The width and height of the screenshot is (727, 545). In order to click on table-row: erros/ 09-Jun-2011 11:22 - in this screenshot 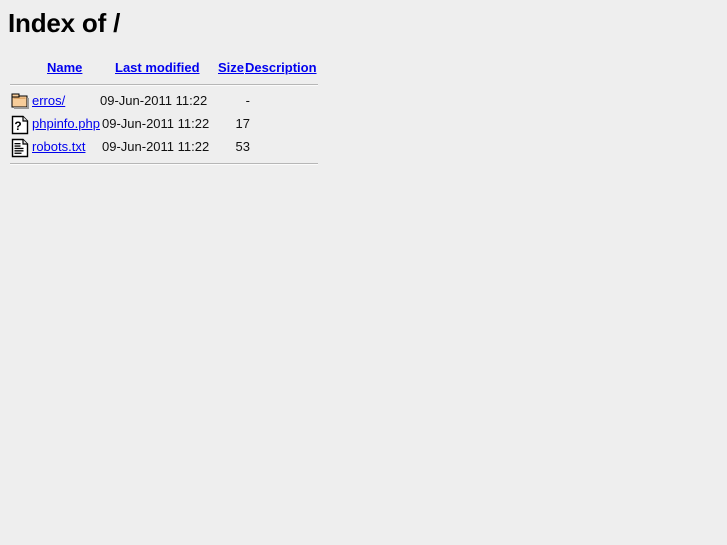, I will do `click(165, 101)`.